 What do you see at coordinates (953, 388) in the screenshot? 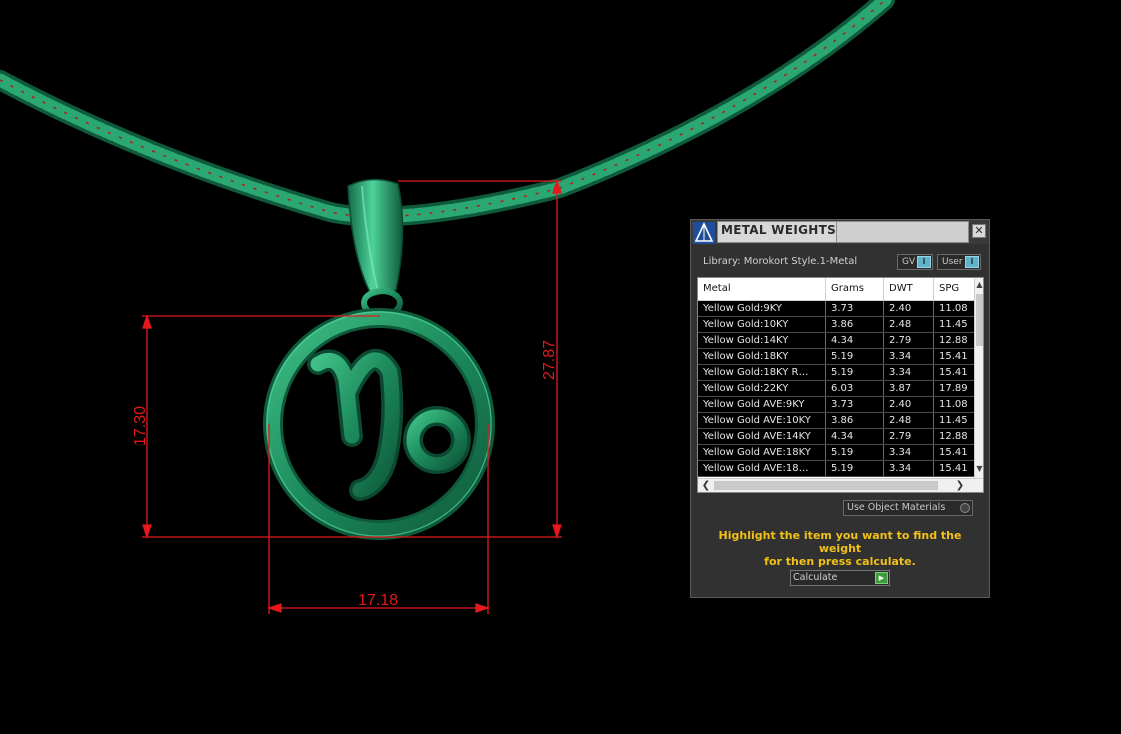
I see `spg-cell: 17.89` at bounding box center [953, 388].